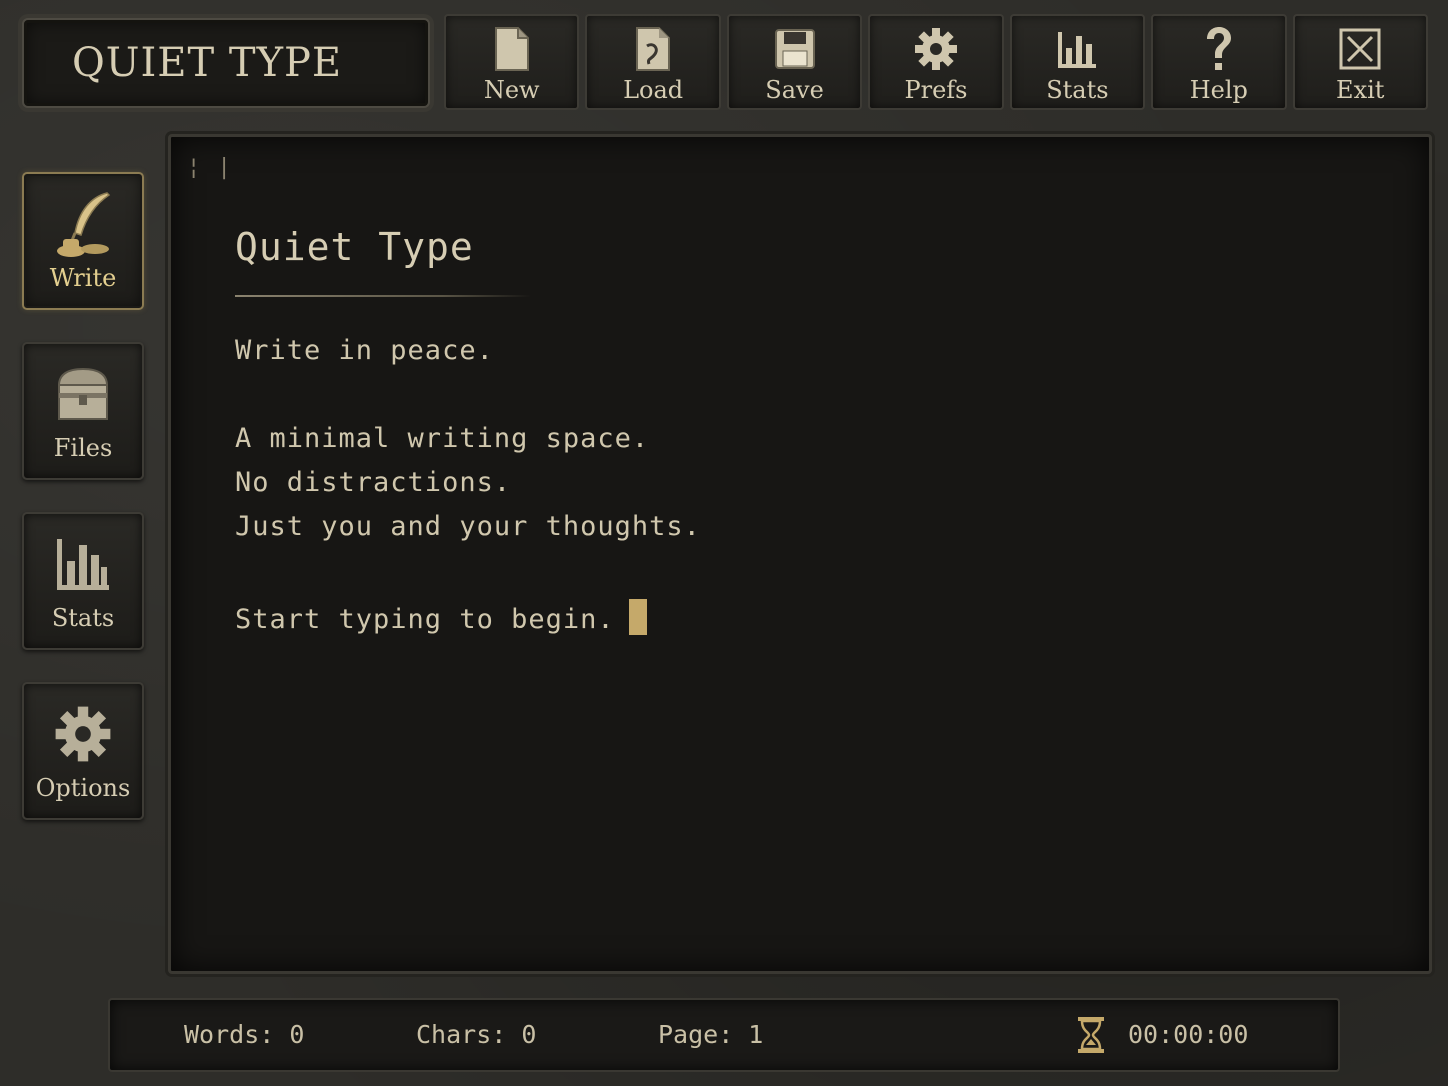 The height and width of the screenshot is (1086, 1448). I want to click on sidebar-item-options: Options, so click(83, 751).